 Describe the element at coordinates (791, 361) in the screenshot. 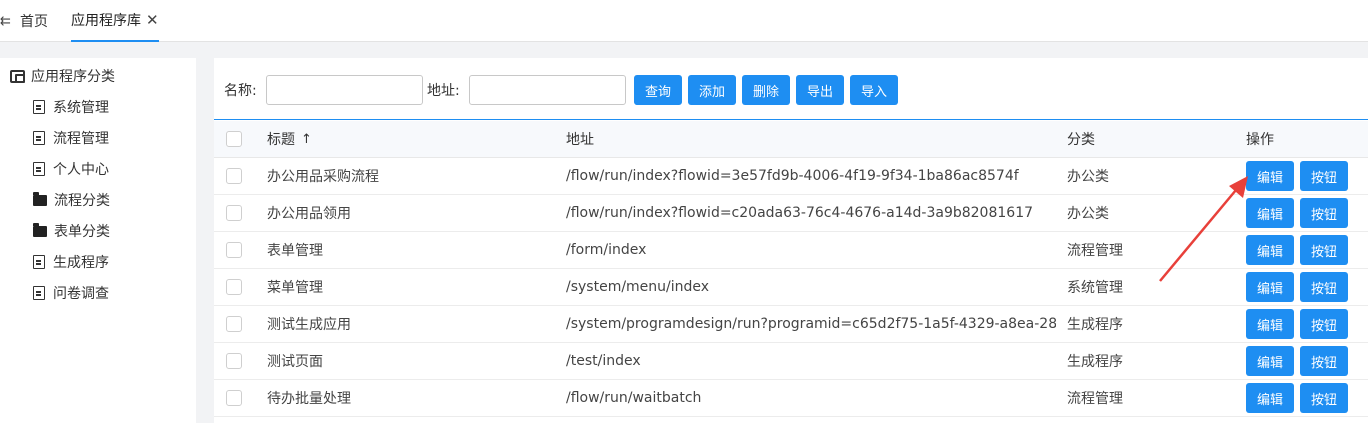

I see `table-row: 测试页面/test/index 生成程序 编辑 按钮` at that location.